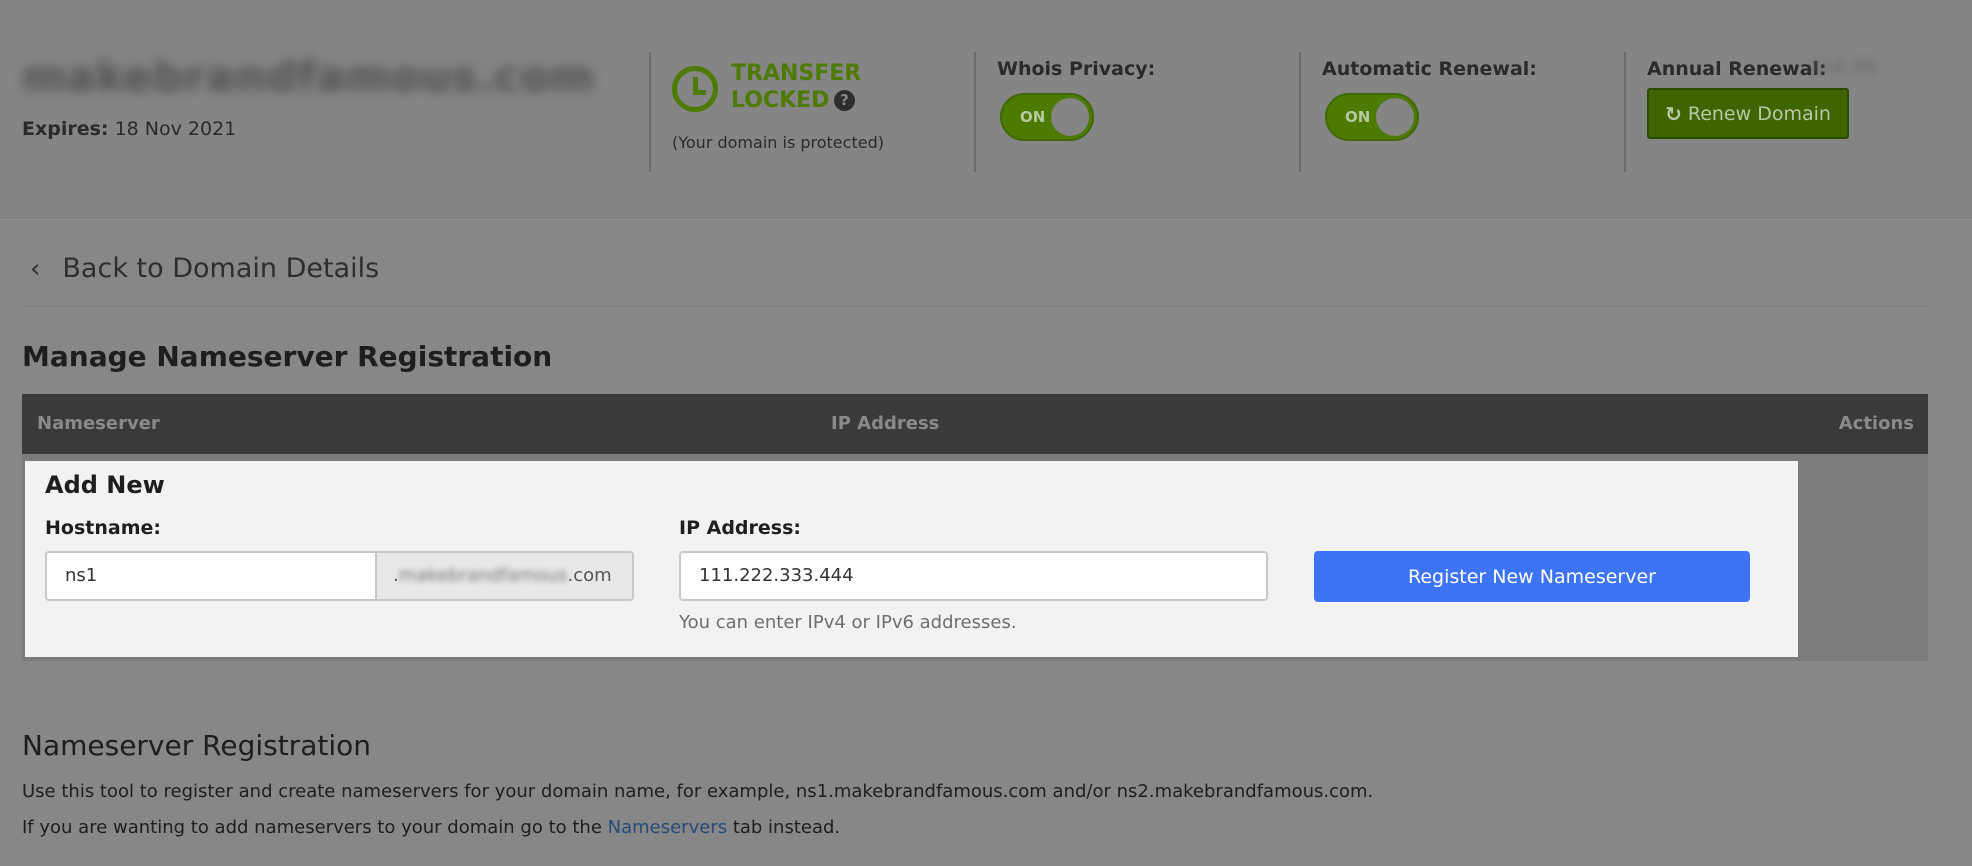  Describe the element at coordinates (287, 356) in the screenshot. I see `page-title: Manage Nameserver Registration` at that location.